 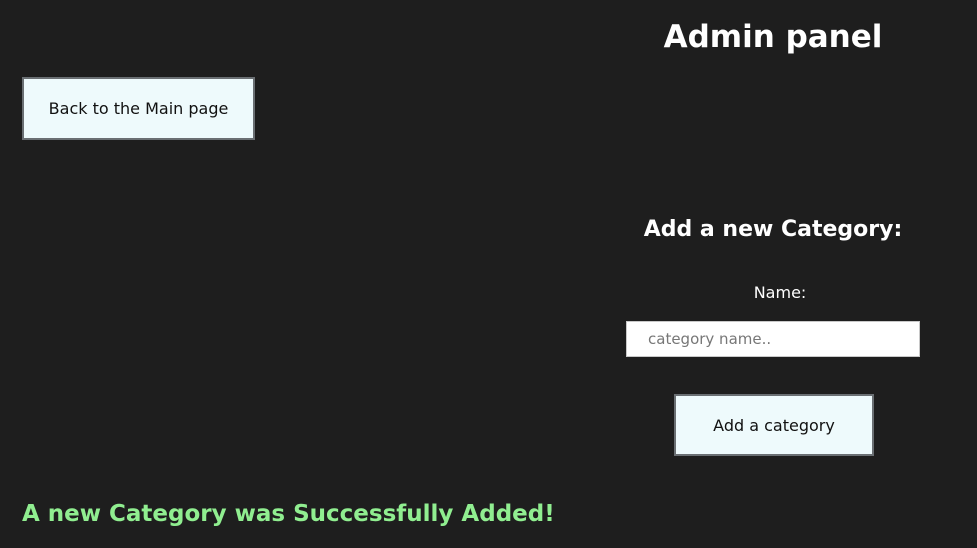 I want to click on success-message: A new Category was Successfully Added!, so click(x=288, y=514).